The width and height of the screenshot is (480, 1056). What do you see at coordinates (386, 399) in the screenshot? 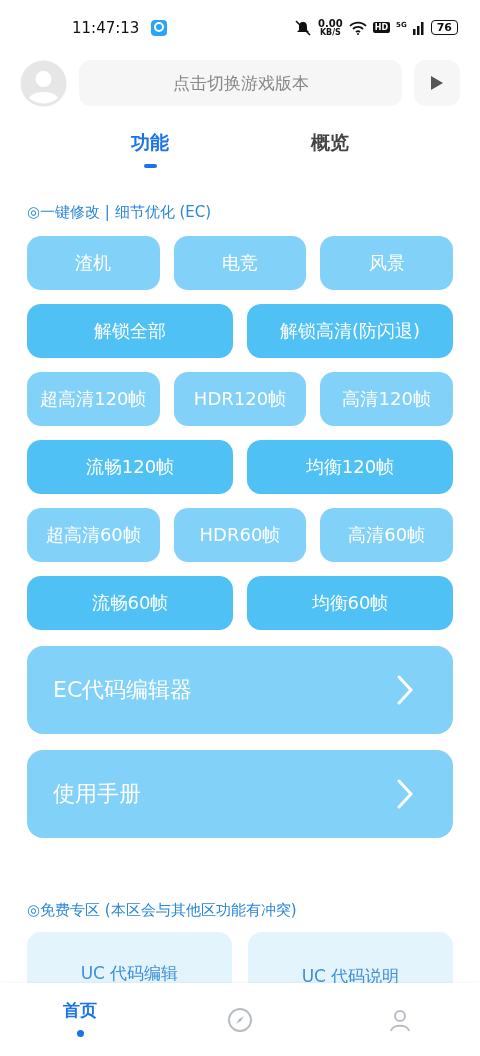
I see `option-button: 高清120帧` at bounding box center [386, 399].